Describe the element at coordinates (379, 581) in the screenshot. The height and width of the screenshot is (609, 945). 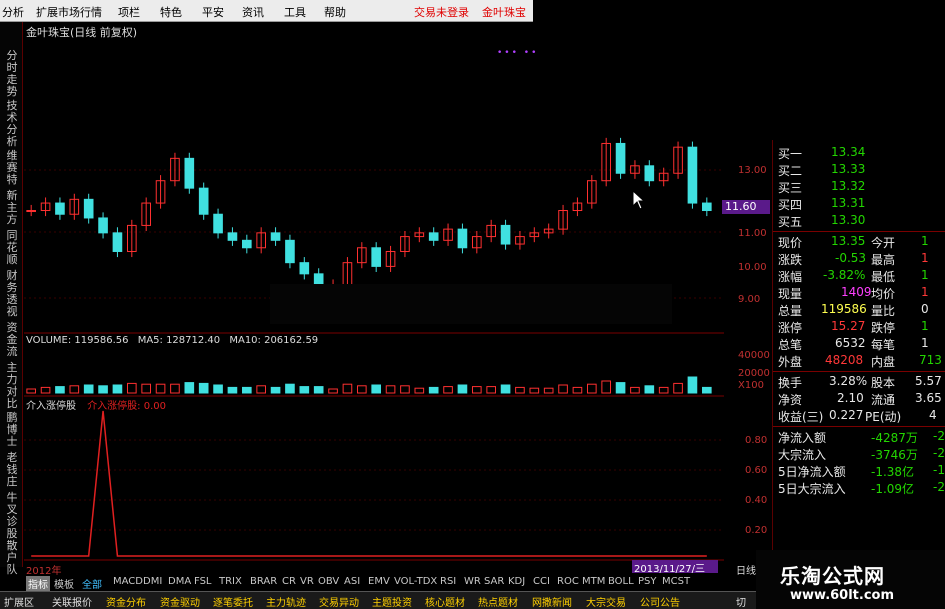
I see `tab-emv: EMV` at that location.